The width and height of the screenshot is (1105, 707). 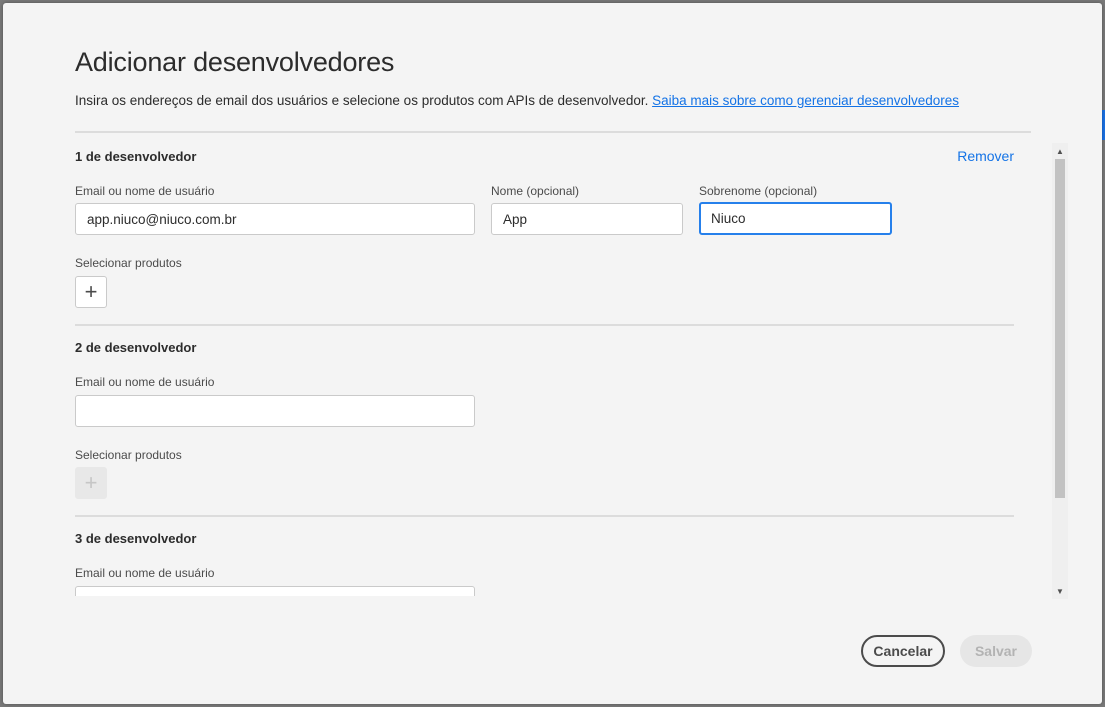 What do you see at coordinates (136, 156) in the screenshot?
I see `developer-heading: 1 de desenvolvedor` at bounding box center [136, 156].